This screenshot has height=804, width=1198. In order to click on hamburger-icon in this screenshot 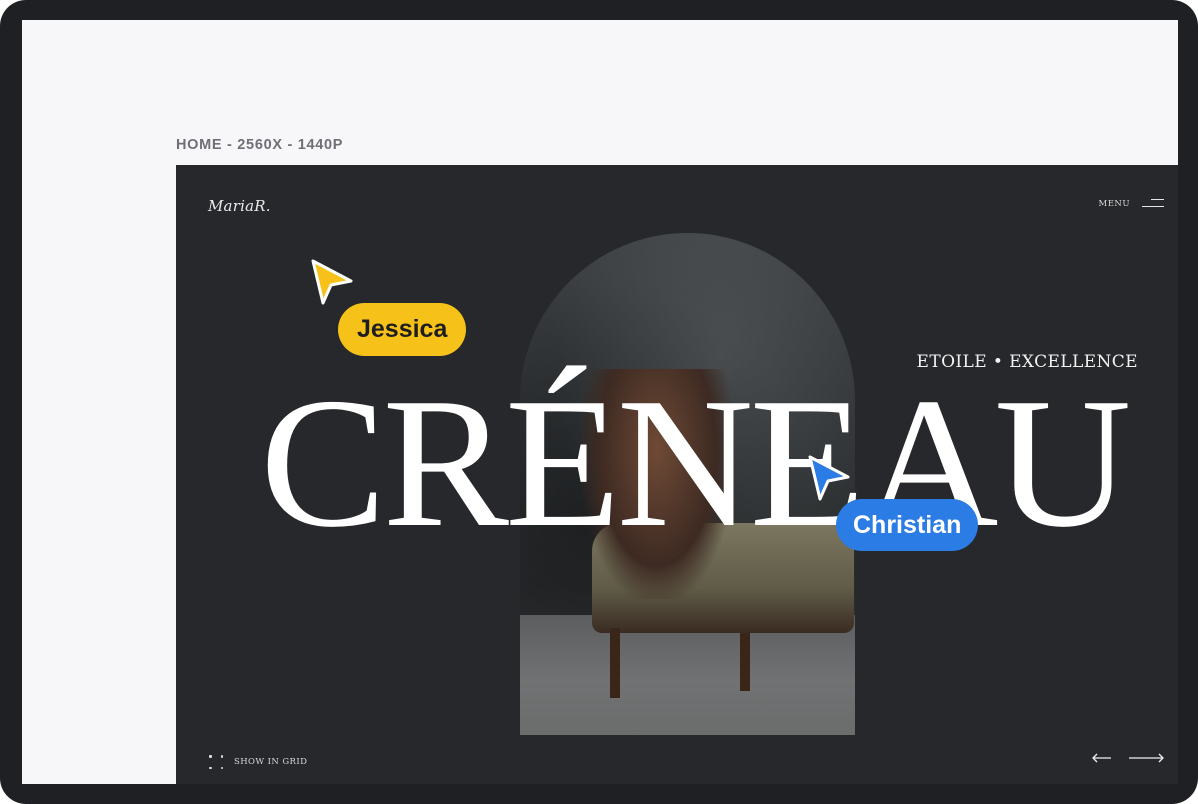, I will do `click(1153, 203)`.